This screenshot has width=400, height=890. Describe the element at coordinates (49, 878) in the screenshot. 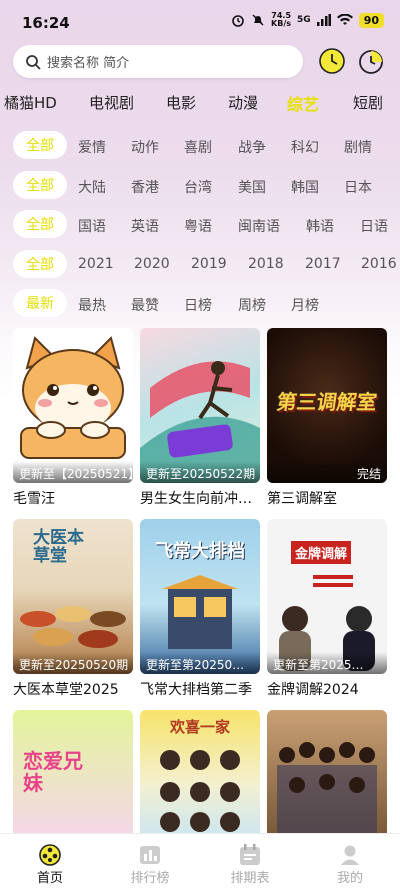

I see `tab-label: 首页` at that location.